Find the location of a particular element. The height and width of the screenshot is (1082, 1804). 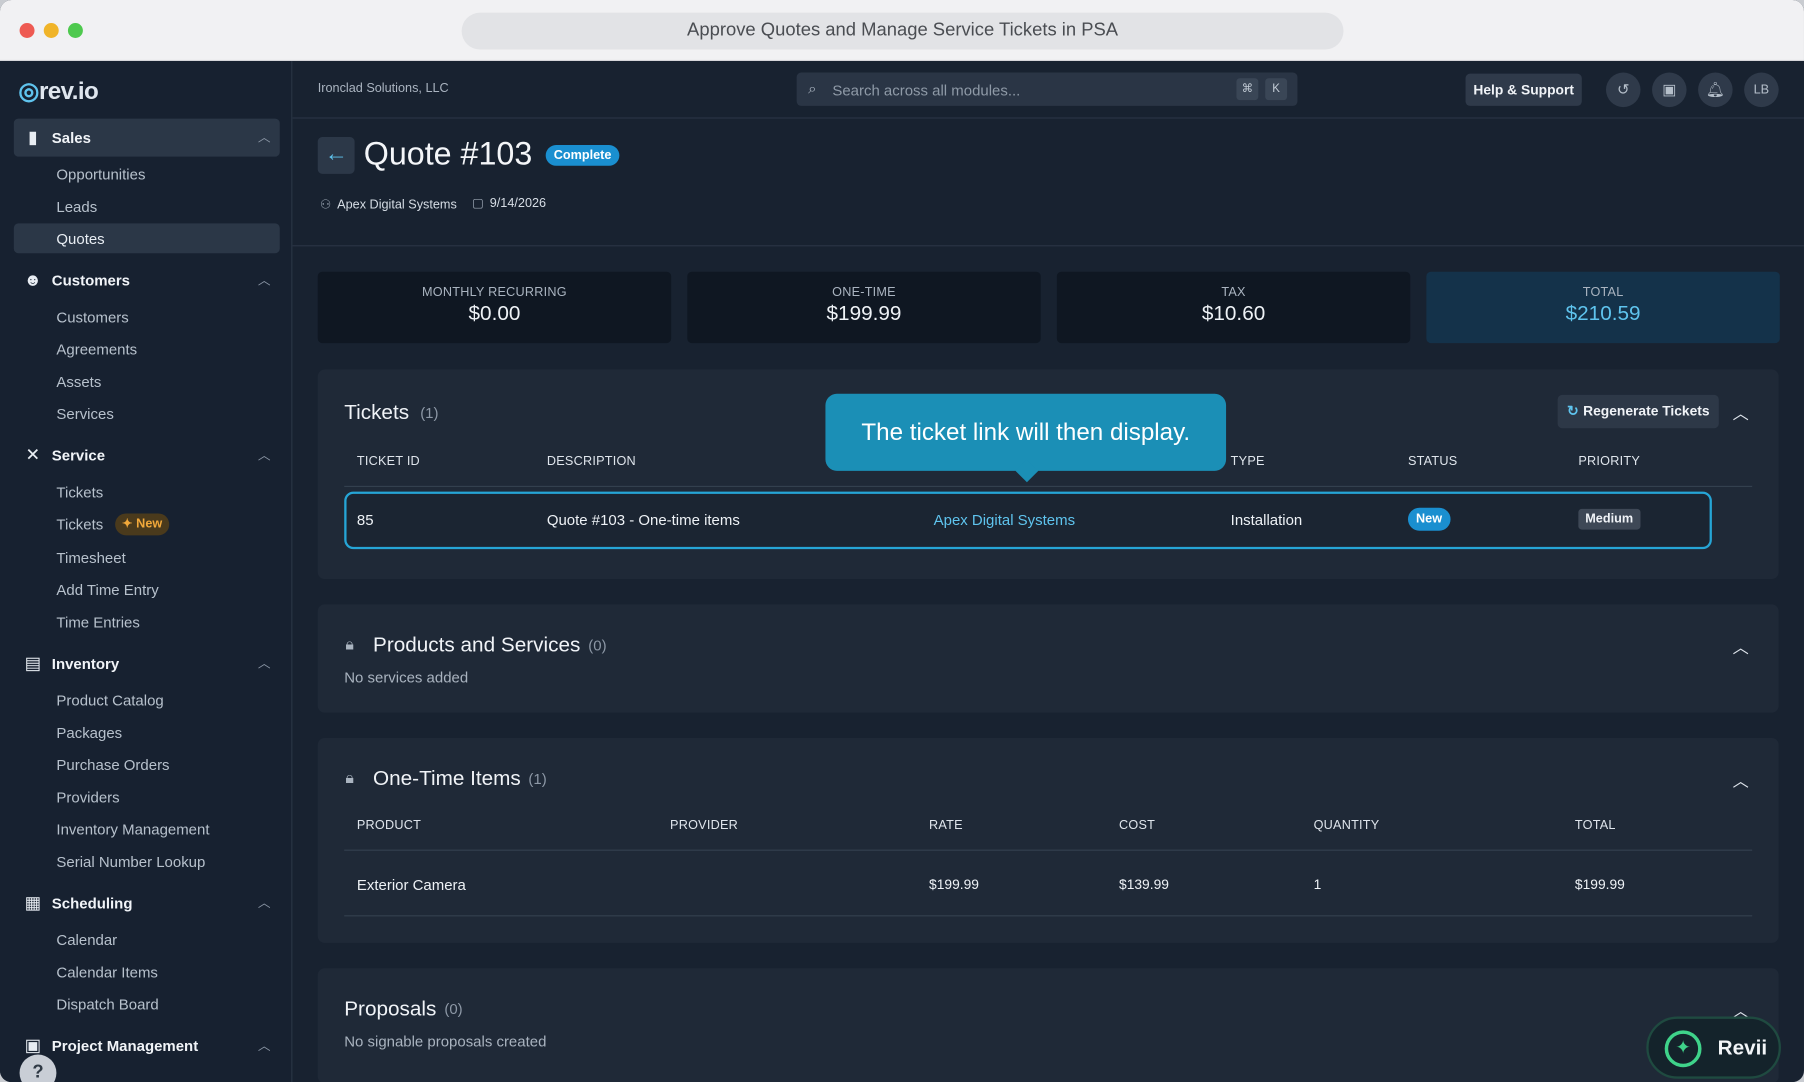

tickets-title: Tickets is located at coordinates (377, 412).